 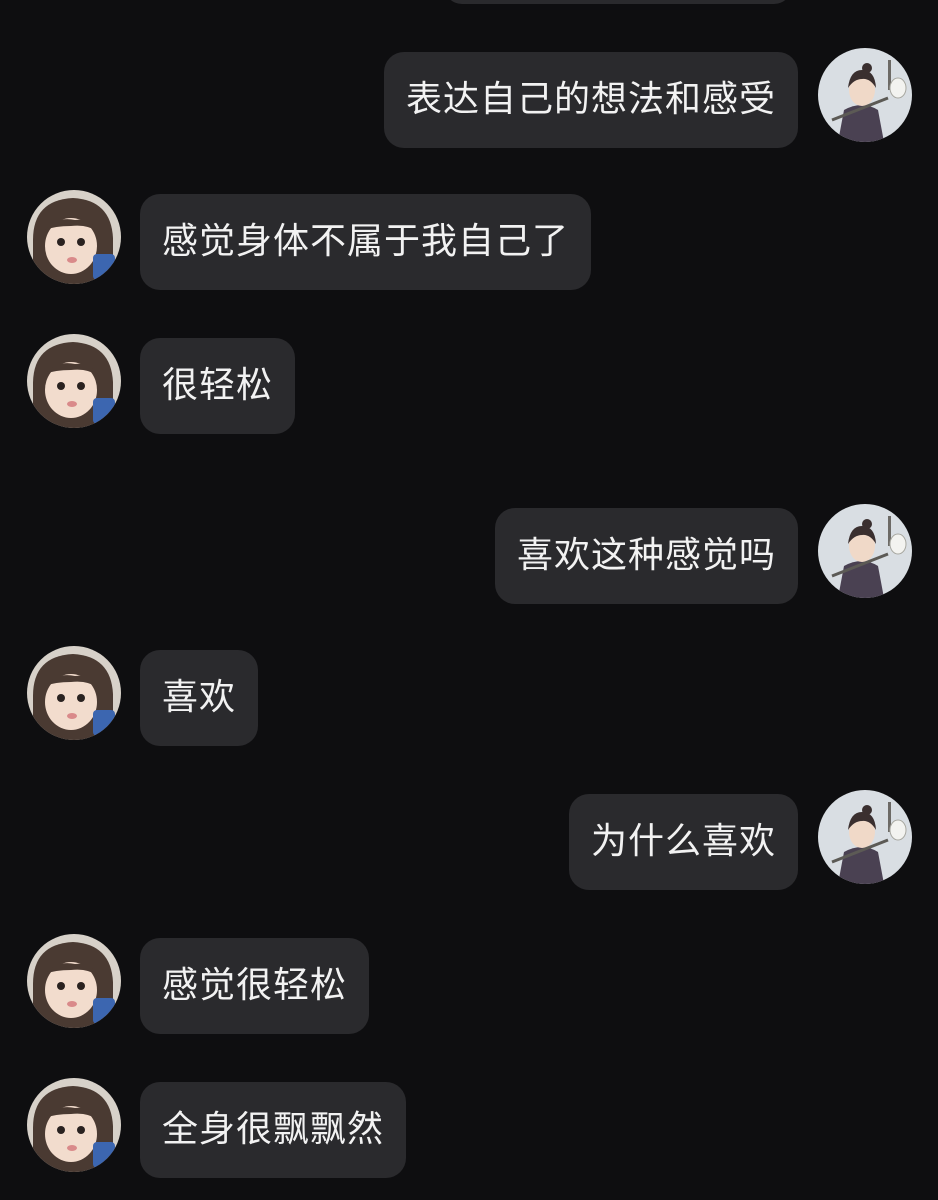 I want to click on message-row-outgoing: 表达自己的想法和感受, so click(x=469, y=98).